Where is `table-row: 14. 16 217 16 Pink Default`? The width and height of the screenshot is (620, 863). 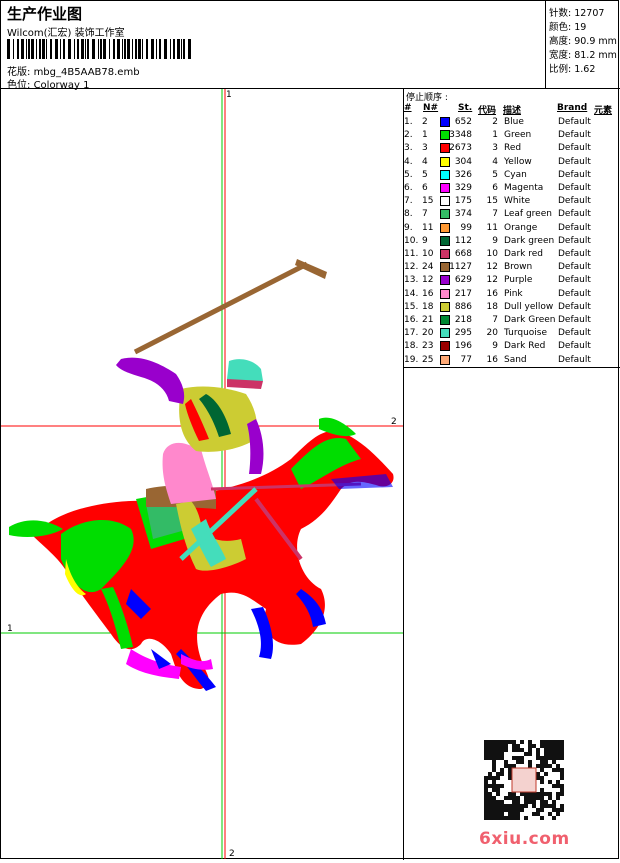
table-row: 14. 16 217 16 Pink Default is located at coordinates (512, 295).